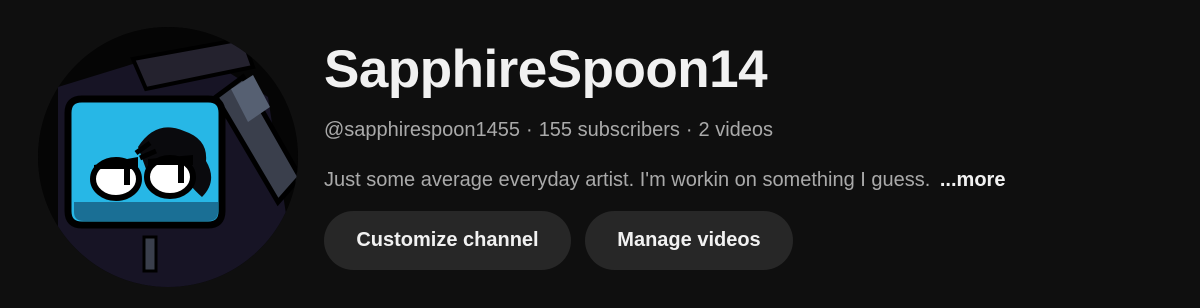  What do you see at coordinates (736, 130) in the screenshot?
I see `video-count: 2 videos` at bounding box center [736, 130].